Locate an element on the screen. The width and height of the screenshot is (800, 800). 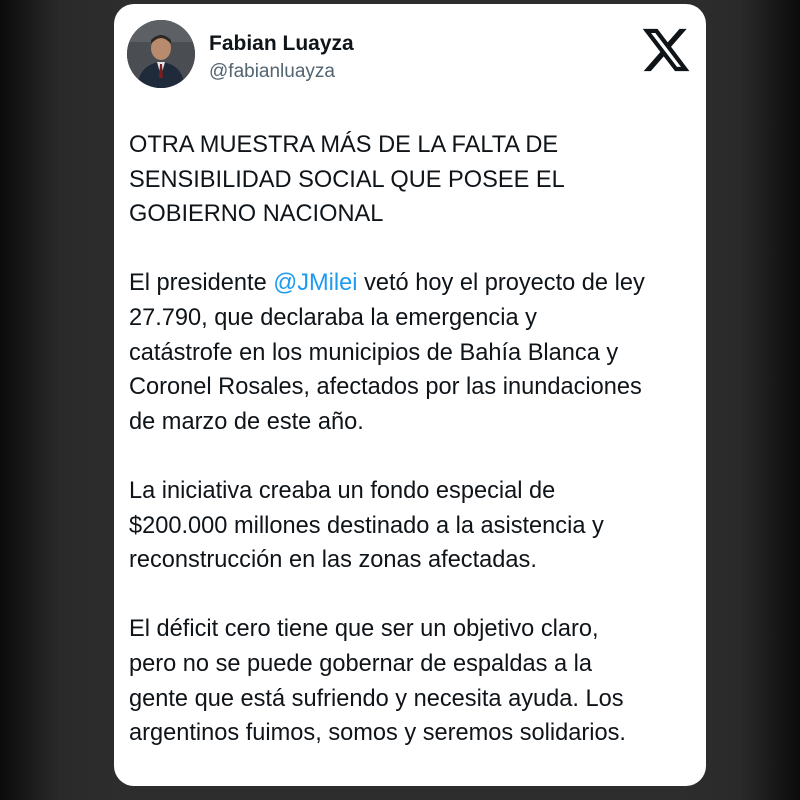
author-handle: @fabianluayza is located at coordinates (272, 72).